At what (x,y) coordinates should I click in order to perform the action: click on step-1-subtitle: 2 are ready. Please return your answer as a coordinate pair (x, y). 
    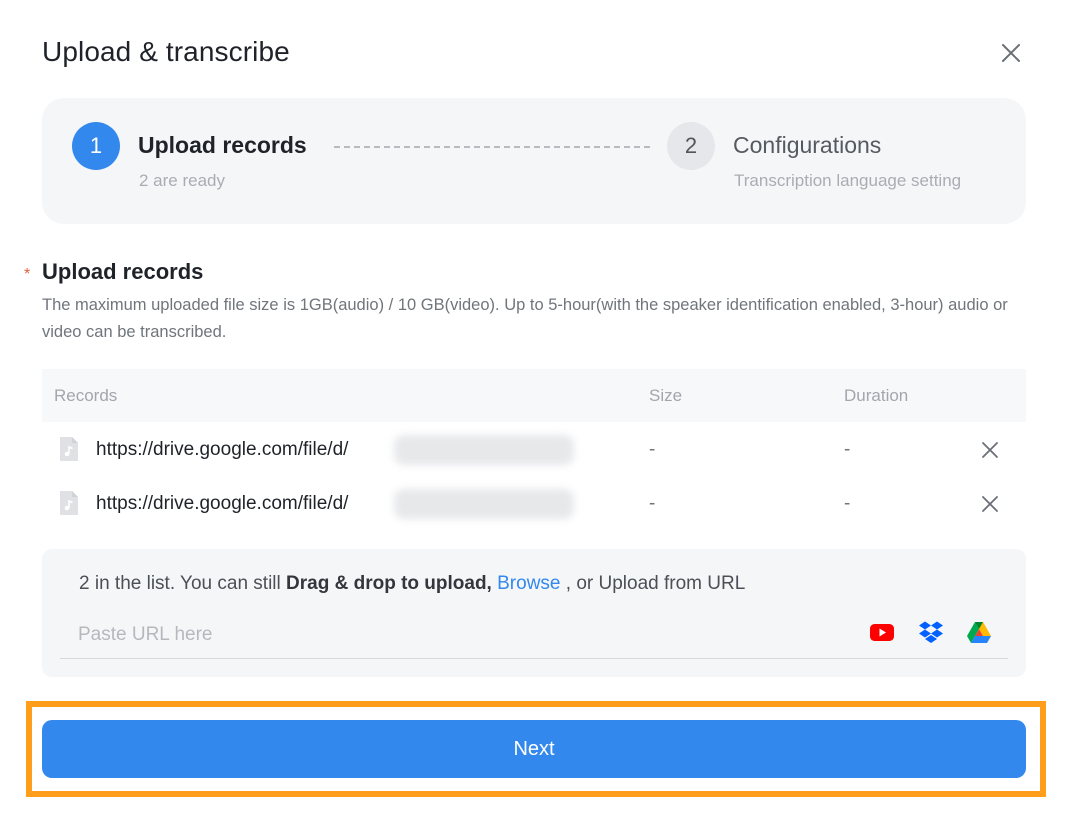
    Looking at the image, I should click on (182, 180).